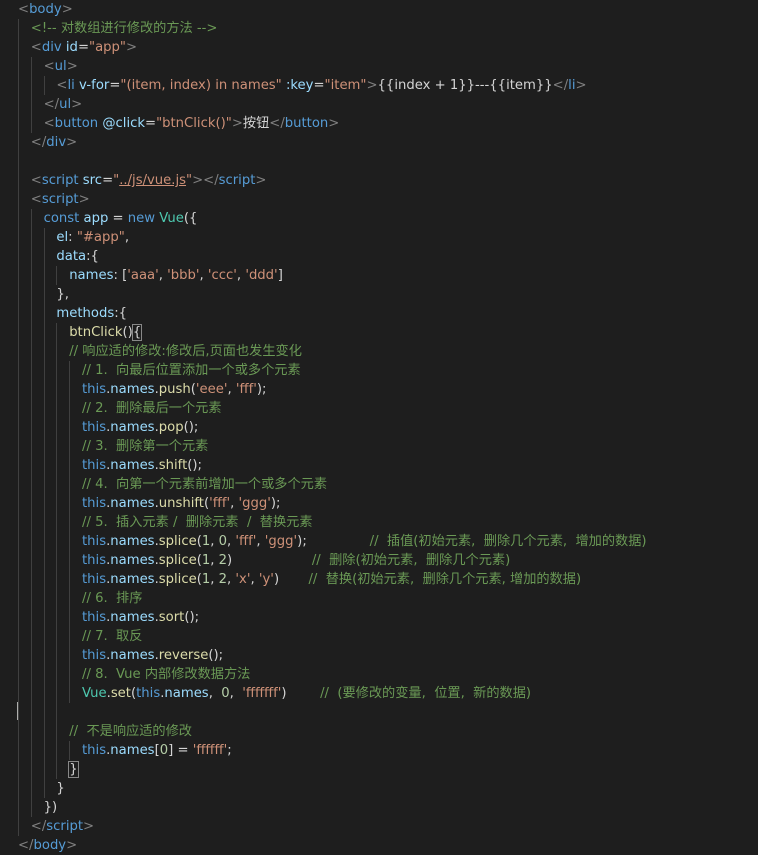 The height and width of the screenshot is (855, 758). Describe the element at coordinates (269, 560) in the screenshot. I see `code-token: )` at that location.